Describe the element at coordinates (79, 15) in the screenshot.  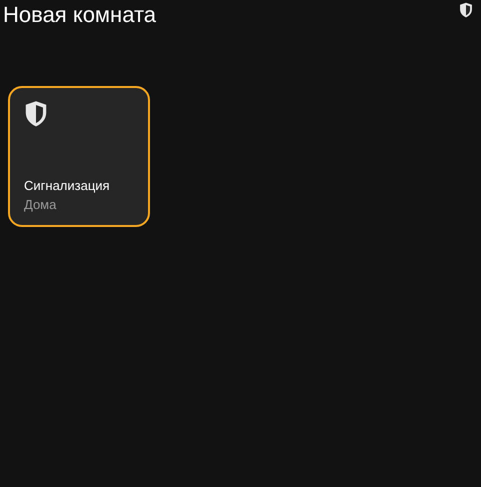
I see `room-title: Новая комната` at that location.